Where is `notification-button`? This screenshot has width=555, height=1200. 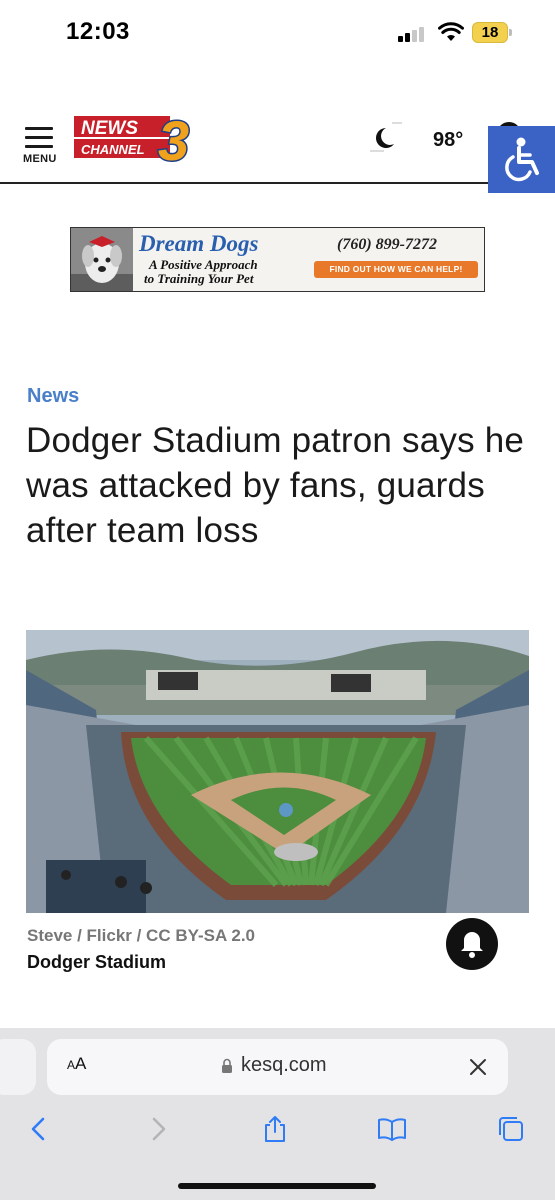 notification-button is located at coordinates (472, 944).